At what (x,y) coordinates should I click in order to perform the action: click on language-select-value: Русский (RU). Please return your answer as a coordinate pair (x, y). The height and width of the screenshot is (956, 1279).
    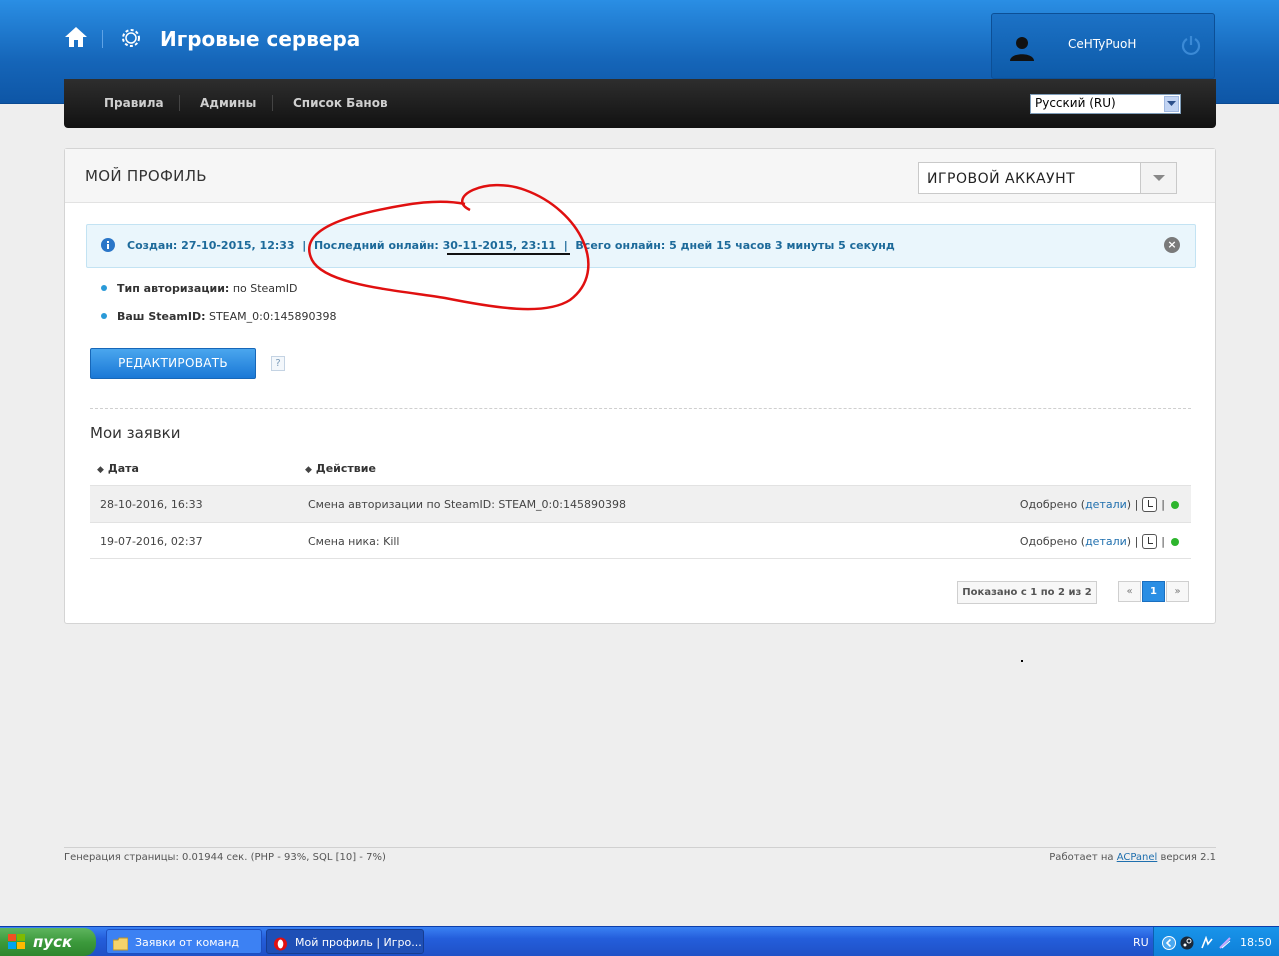
    Looking at the image, I should click on (1075, 103).